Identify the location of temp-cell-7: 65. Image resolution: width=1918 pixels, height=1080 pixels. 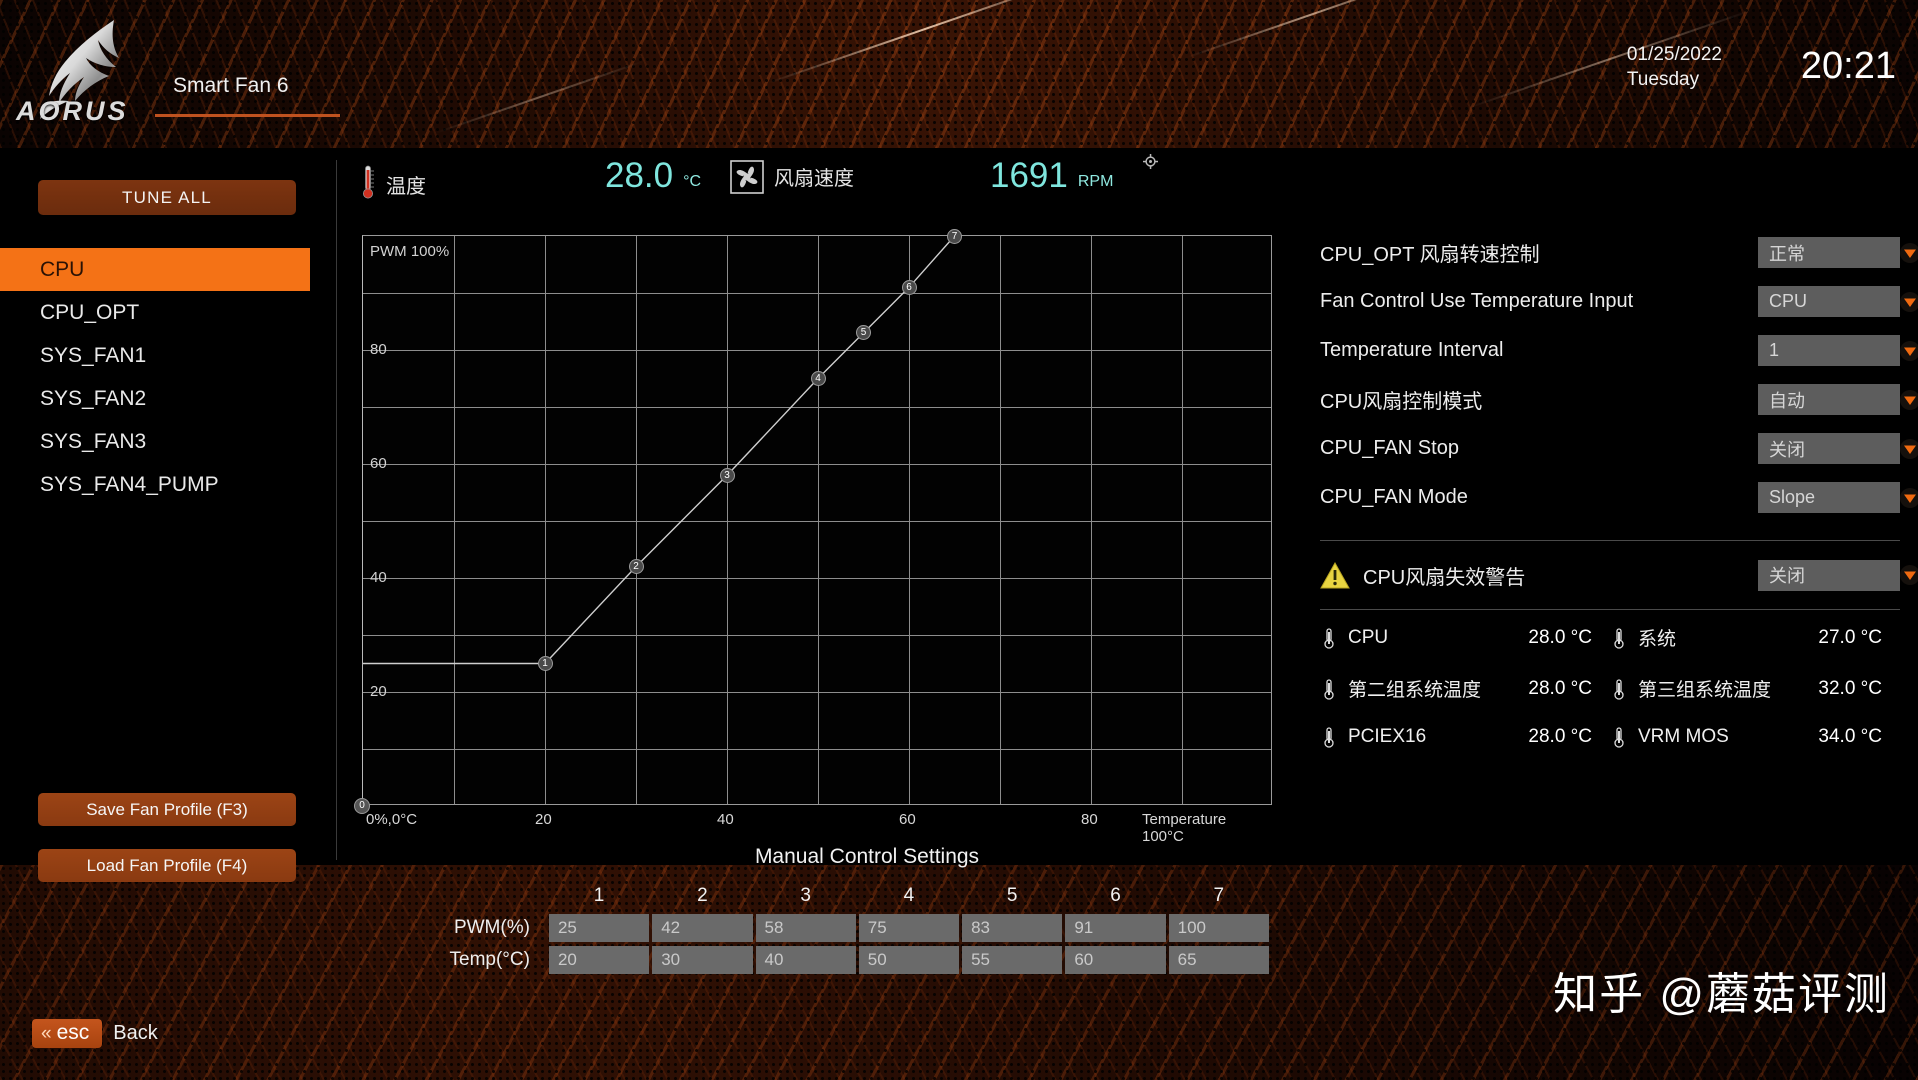
(1218, 960).